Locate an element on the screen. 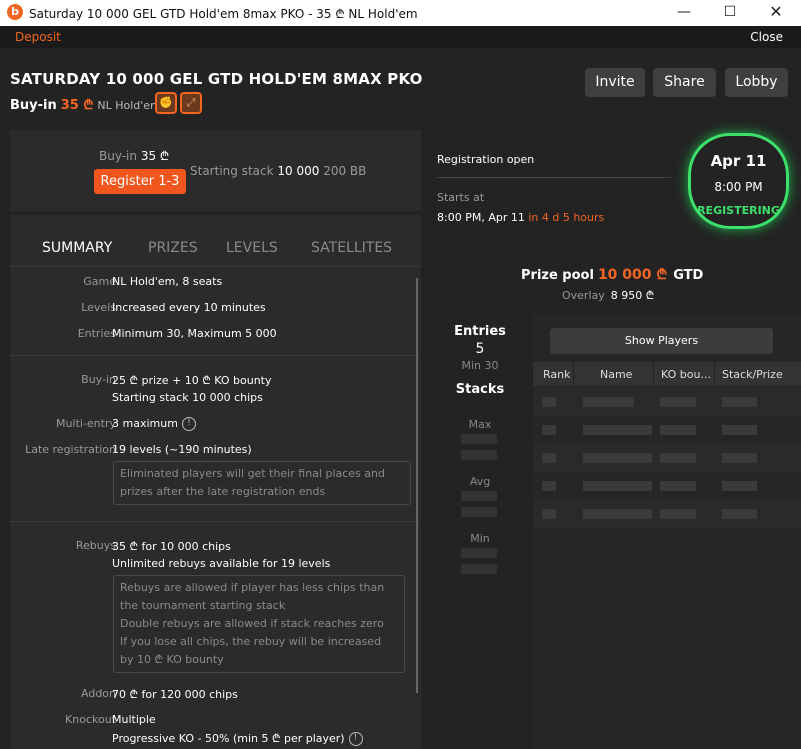 The image size is (801, 749). top-bar: Deposit Close is located at coordinates (400, 37).